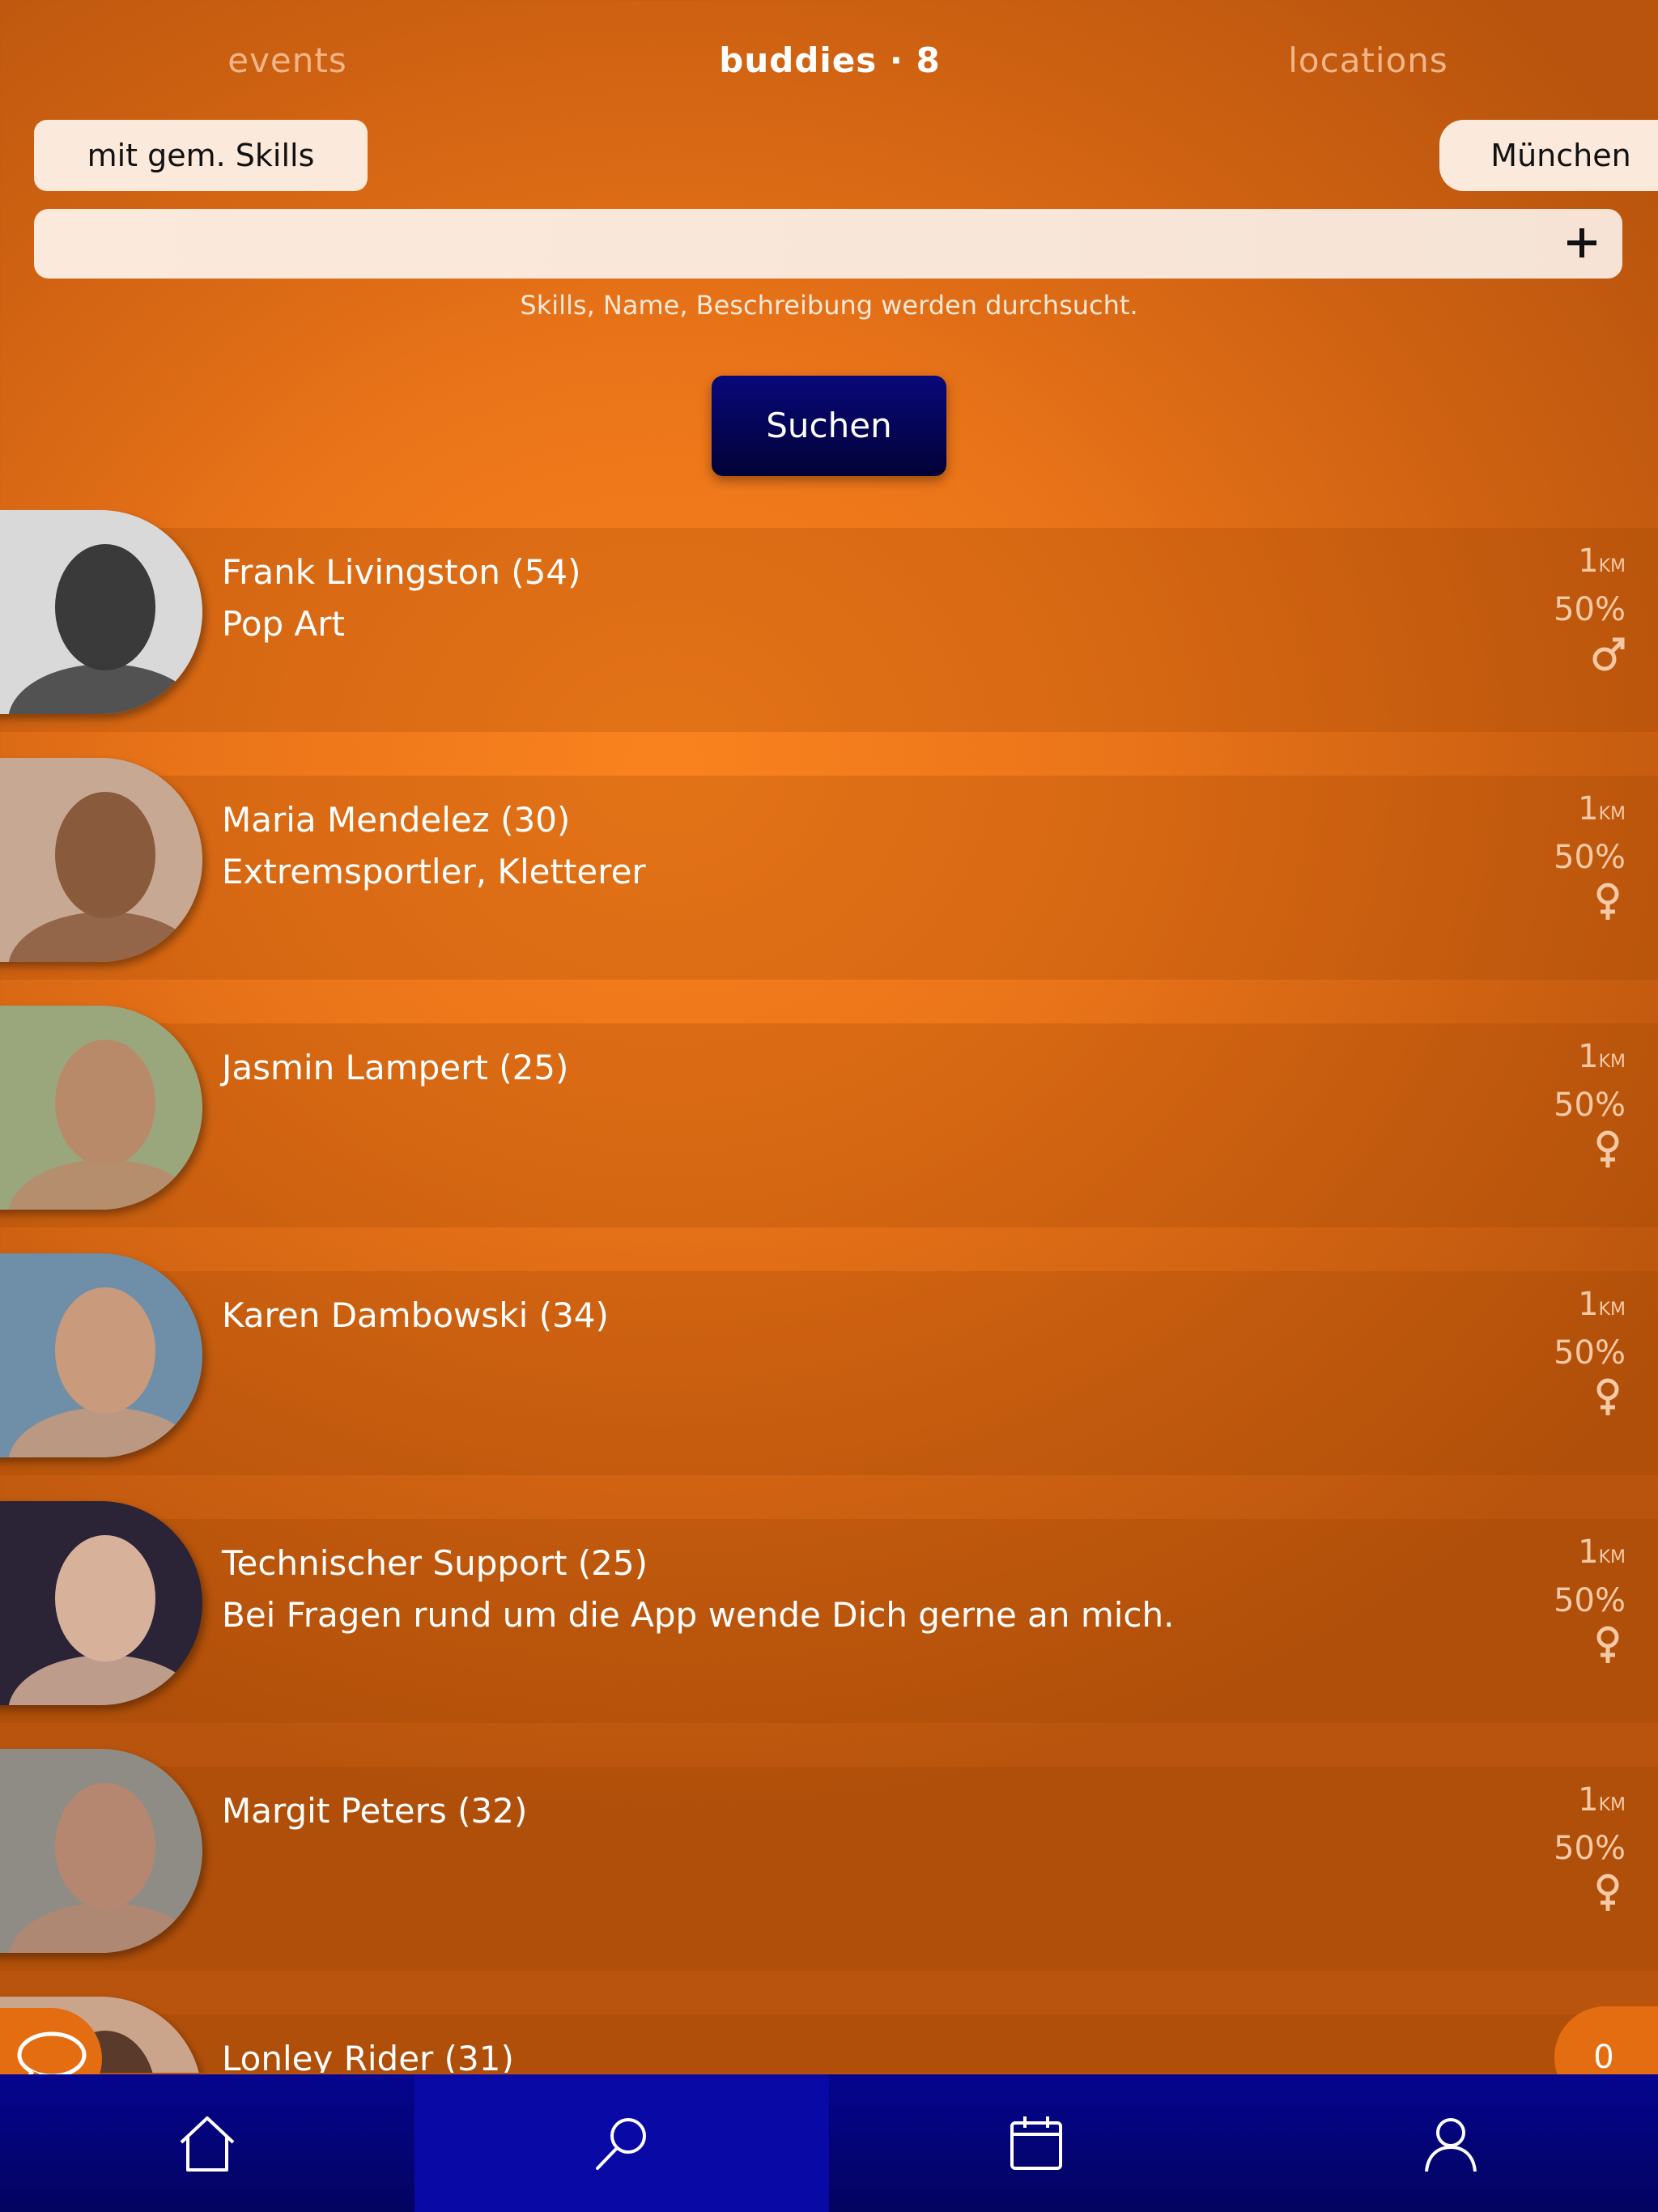  I want to click on buddy-name: Jasmin Lampert (25), so click(395, 1068).